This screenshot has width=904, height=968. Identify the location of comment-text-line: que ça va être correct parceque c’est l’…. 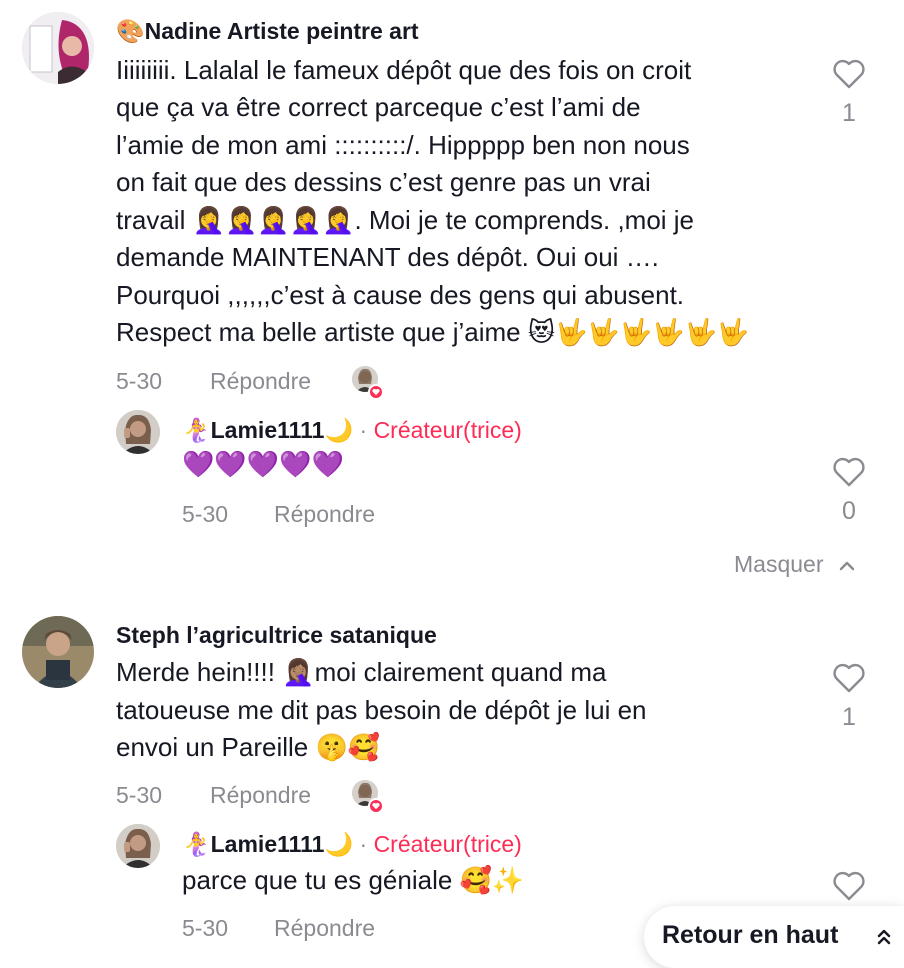
(378, 107).